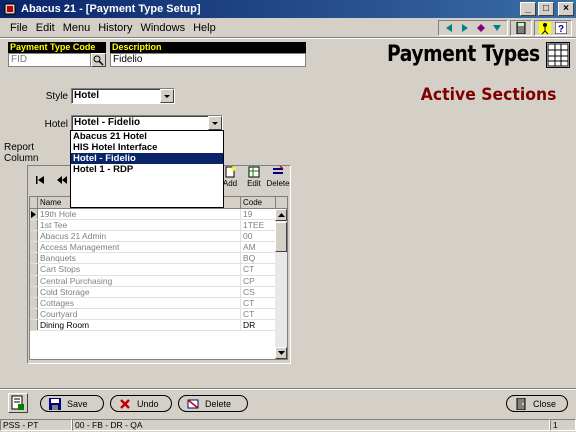  Describe the element at coordinates (566, 9) in the screenshot. I see `close-window-button: ×` at that location.